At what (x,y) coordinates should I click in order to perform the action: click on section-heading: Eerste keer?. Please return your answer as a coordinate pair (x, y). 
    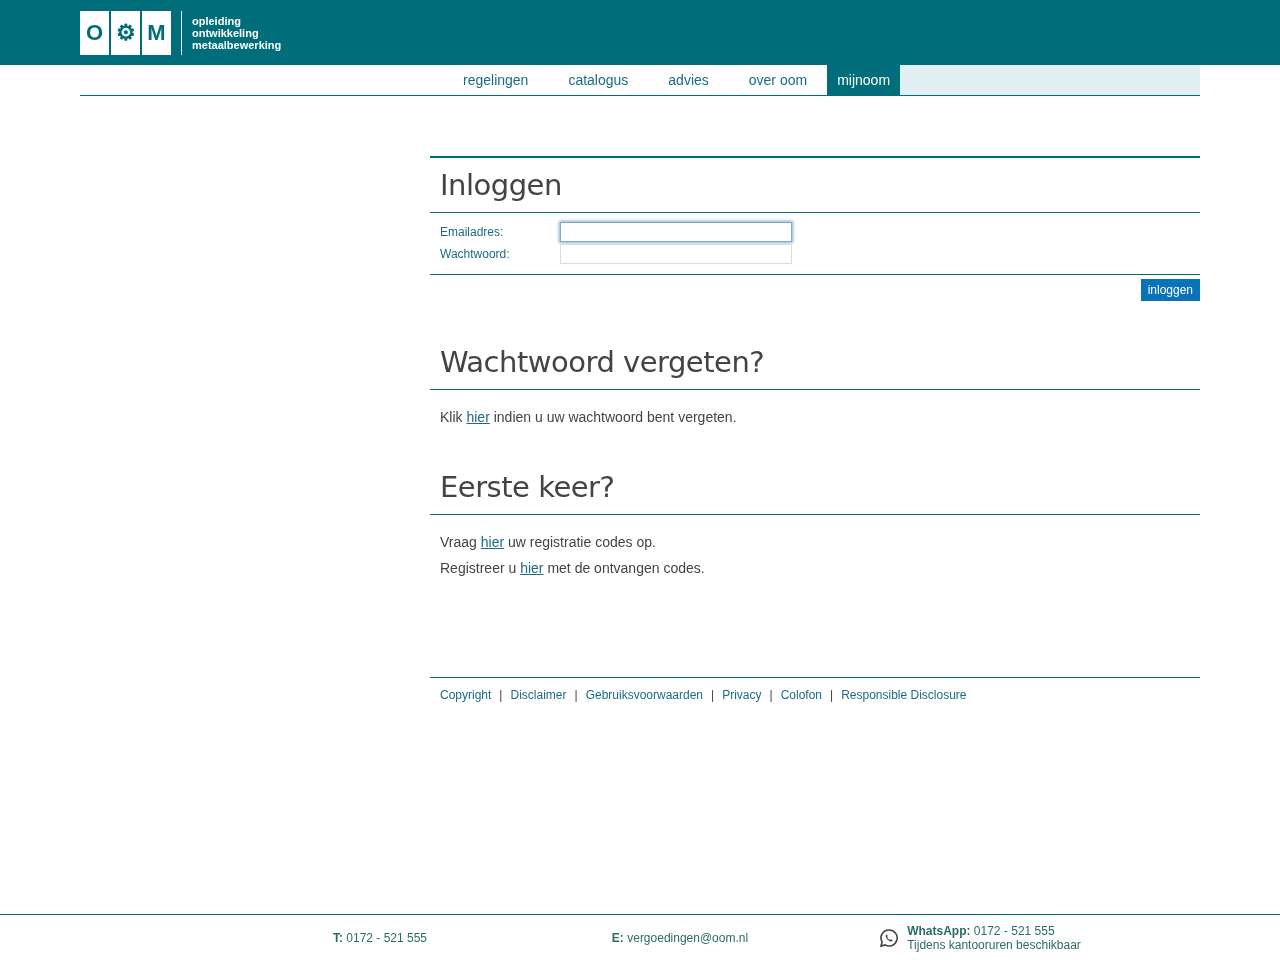
    Looking at the image, I should click on (815, 484).